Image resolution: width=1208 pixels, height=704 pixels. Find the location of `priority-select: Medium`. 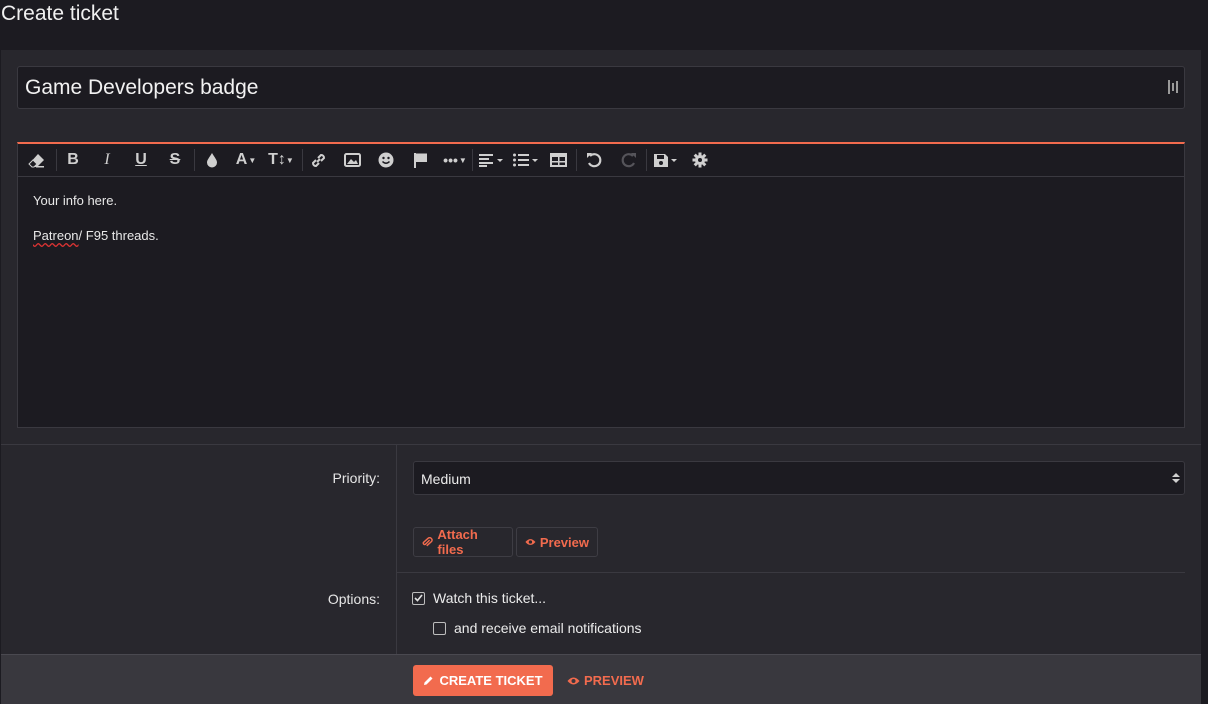

priority-select: Medium is located at coordinates (799, 478).